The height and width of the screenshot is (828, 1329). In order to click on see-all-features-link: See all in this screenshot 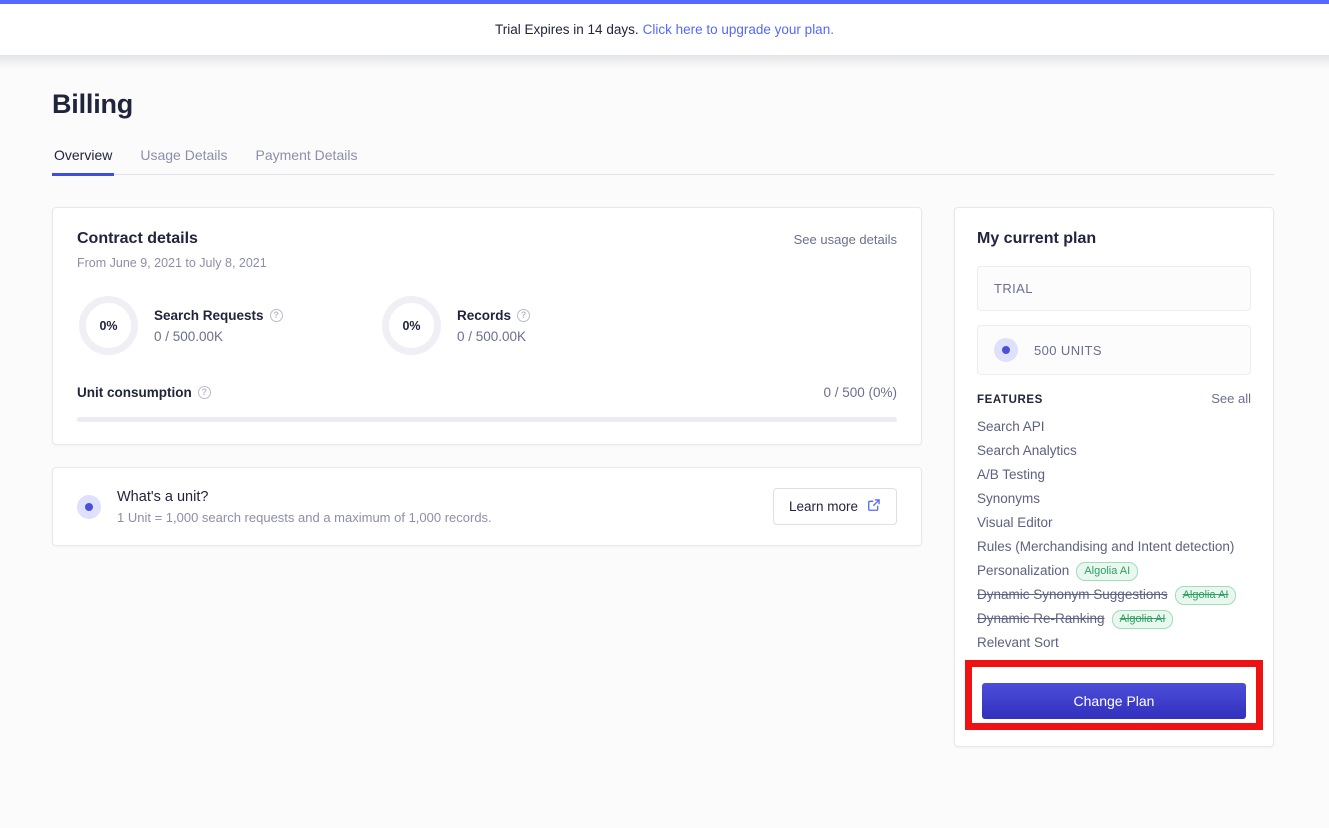, I will do `click(1231, 398)`.